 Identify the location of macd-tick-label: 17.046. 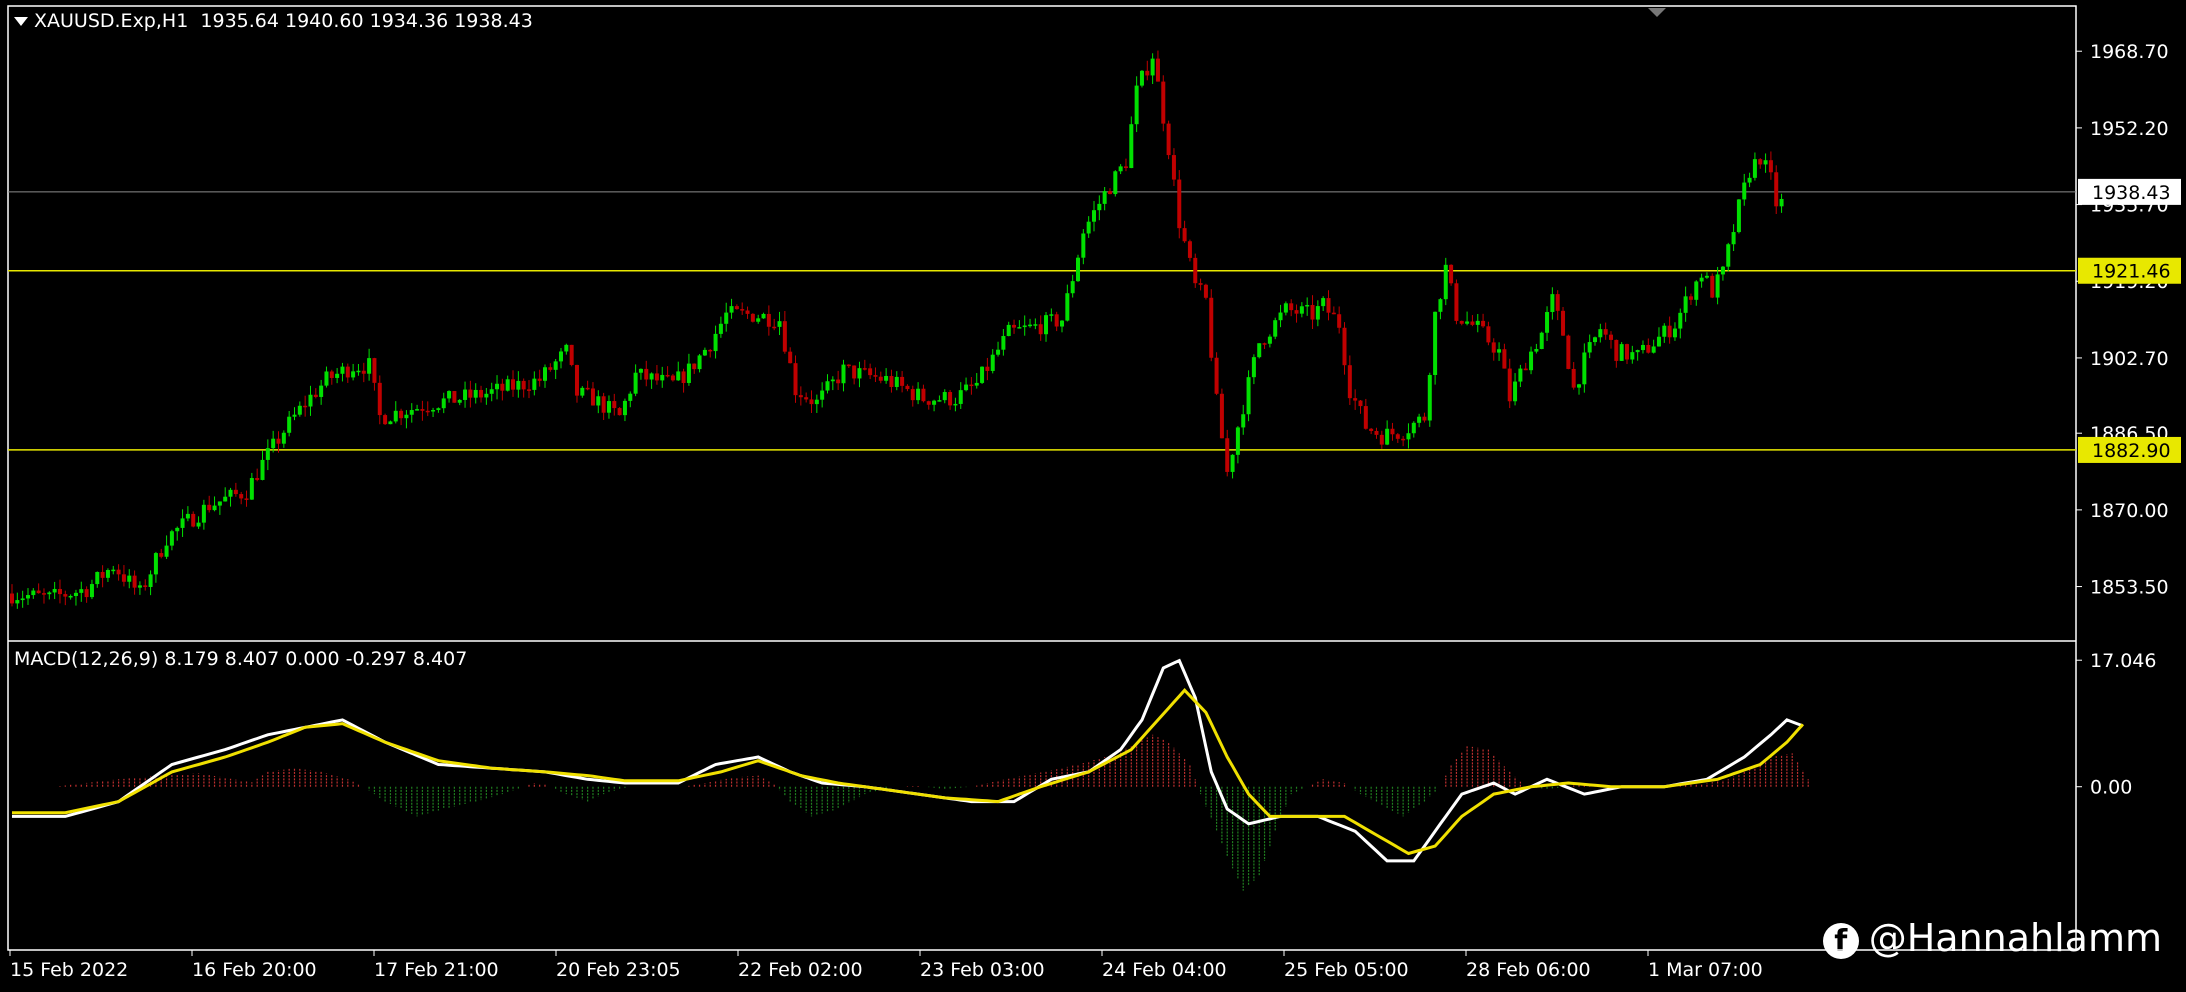
(2123, 661).